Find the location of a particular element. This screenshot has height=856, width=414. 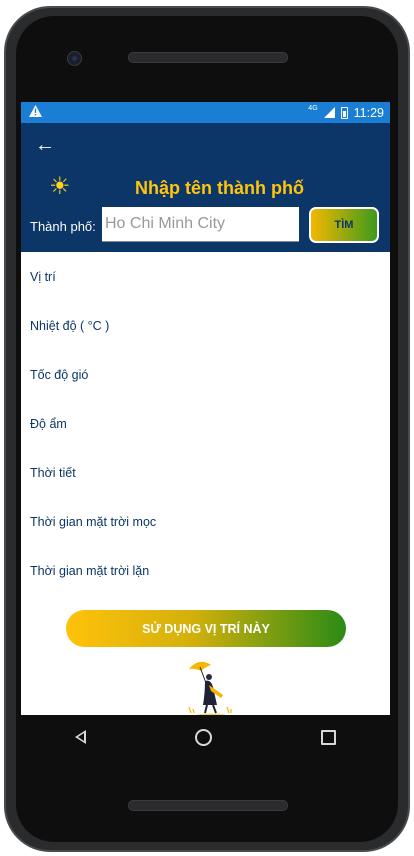

app-header: ← ☀ Nhập tên thành phố Thành phố: TÌM is located at coordinates (205, 187).